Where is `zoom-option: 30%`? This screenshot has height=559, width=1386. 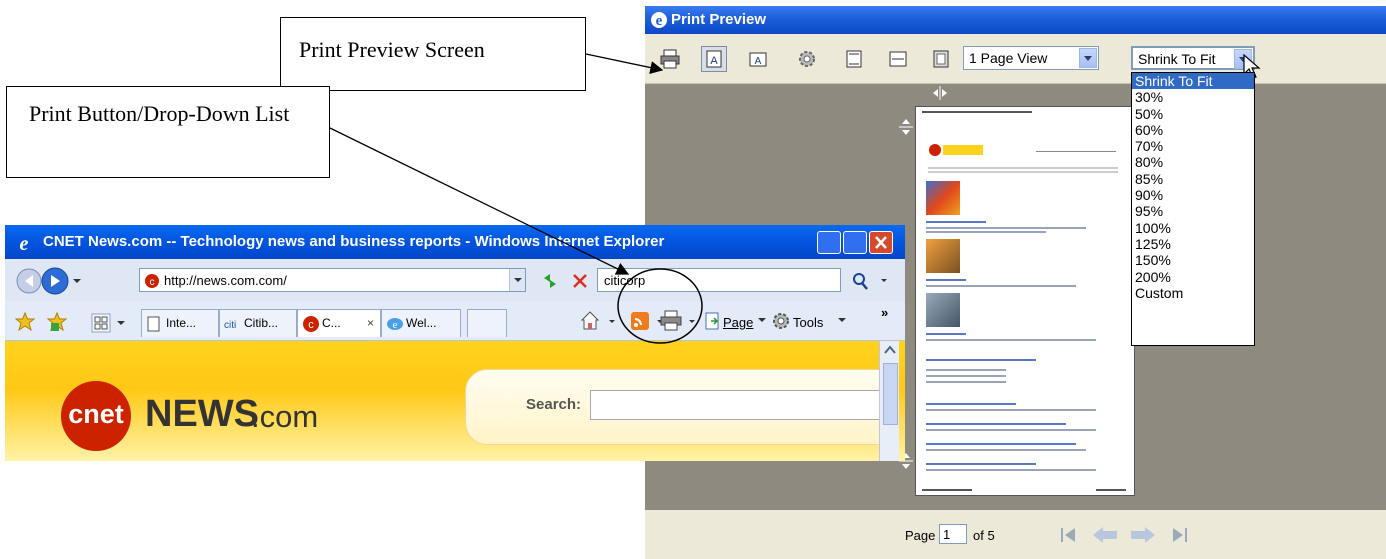
zoom-option: 30% is located at coordinates (1193, 97).